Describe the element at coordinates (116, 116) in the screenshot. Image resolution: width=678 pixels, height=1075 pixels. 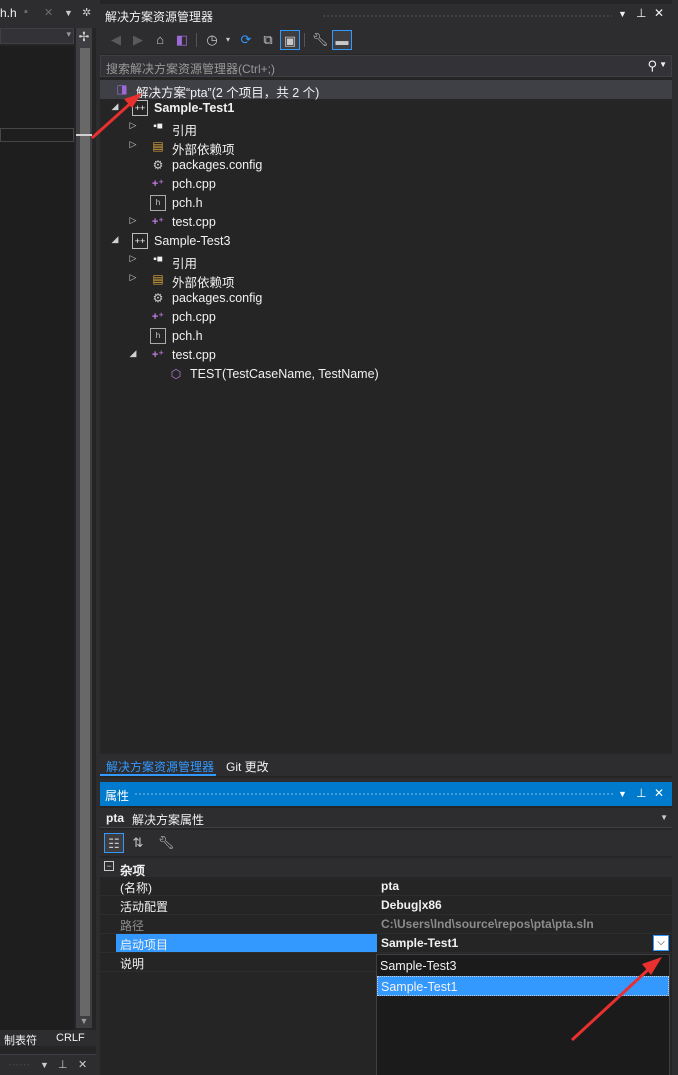
I see `annotation-arrow-solution` at that location.